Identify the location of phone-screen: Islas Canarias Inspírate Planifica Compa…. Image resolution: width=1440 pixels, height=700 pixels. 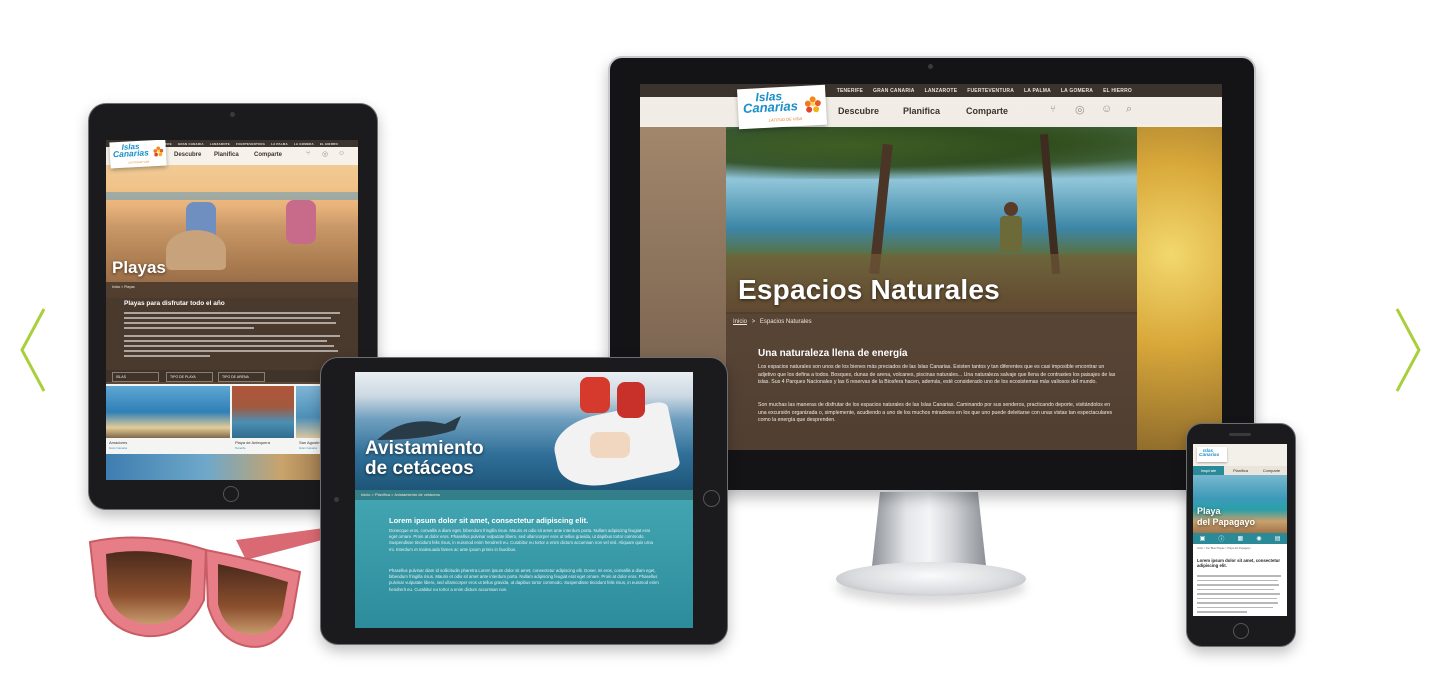
(1240, 530).